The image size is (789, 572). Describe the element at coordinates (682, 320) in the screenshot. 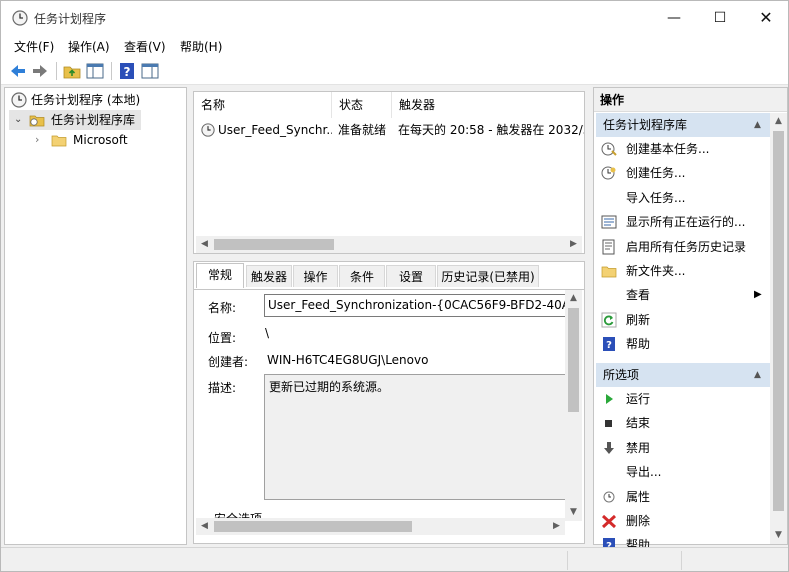

I see `action-item-refresh: 刷新` at that location.